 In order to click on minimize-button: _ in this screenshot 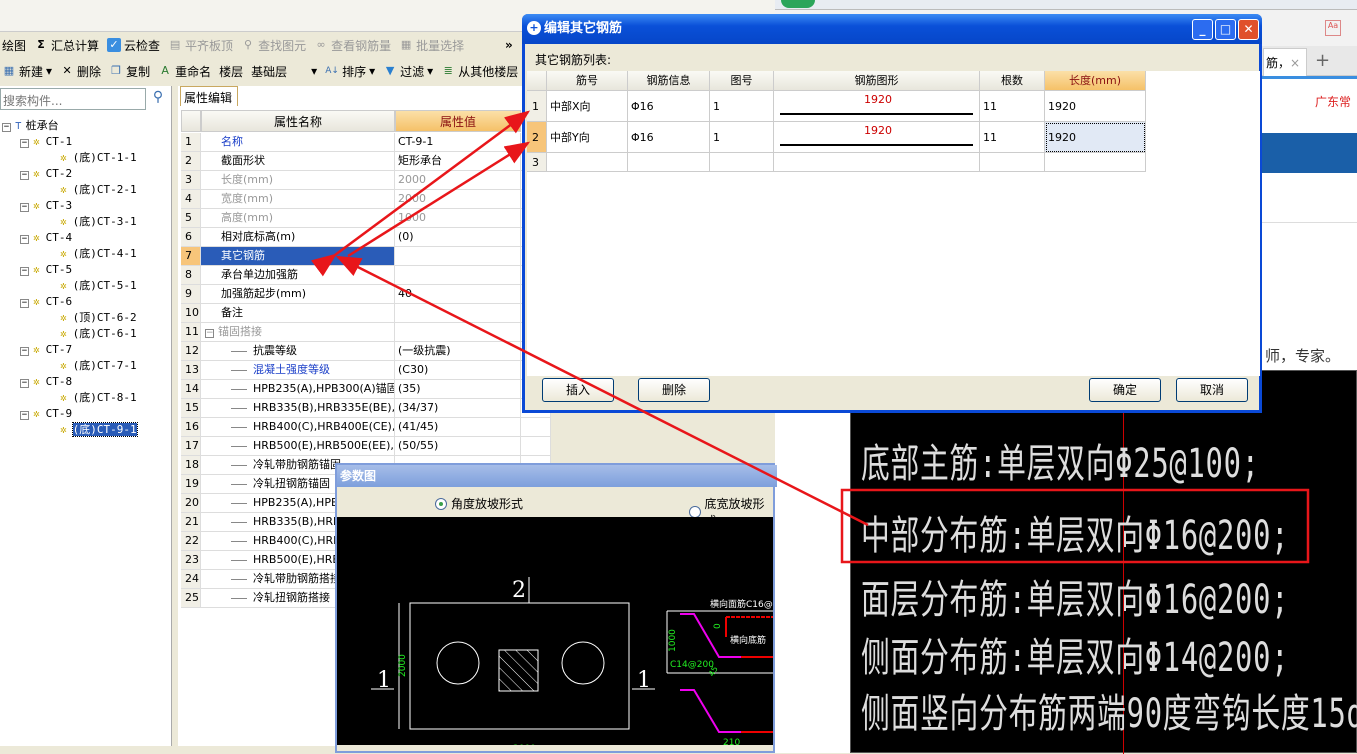, I will do `click(1202, 29)`.